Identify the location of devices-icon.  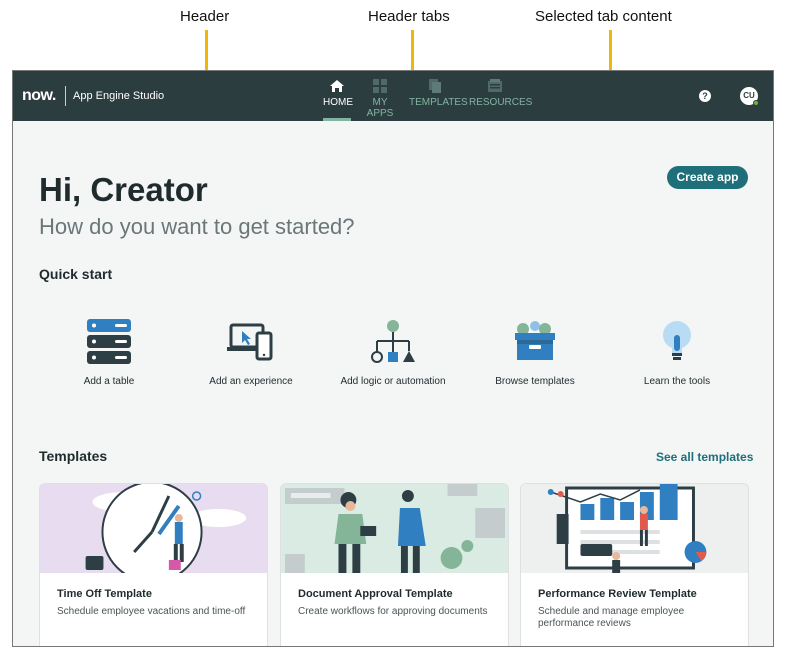
(250, 342).